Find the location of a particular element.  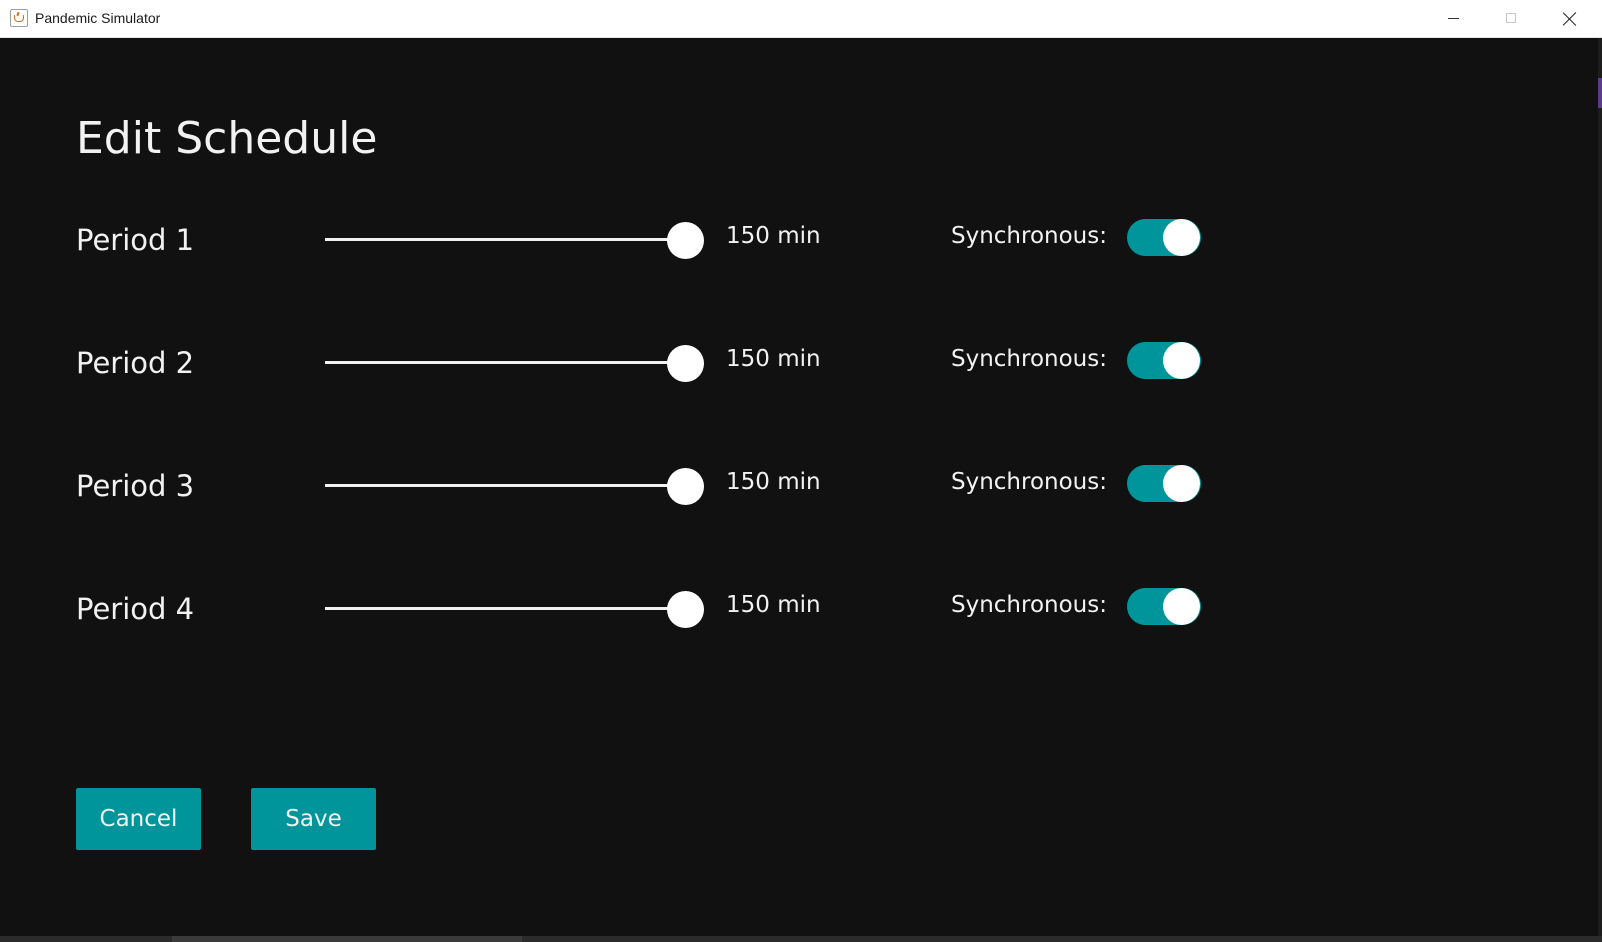

maximize-button is located at coordinates (1512, 19).